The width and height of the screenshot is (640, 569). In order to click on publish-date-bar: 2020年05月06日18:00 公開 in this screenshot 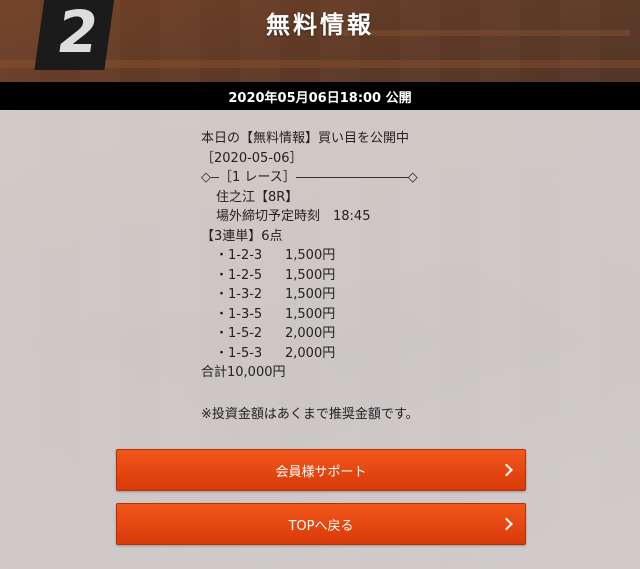, I will do `click(320, 96)`.